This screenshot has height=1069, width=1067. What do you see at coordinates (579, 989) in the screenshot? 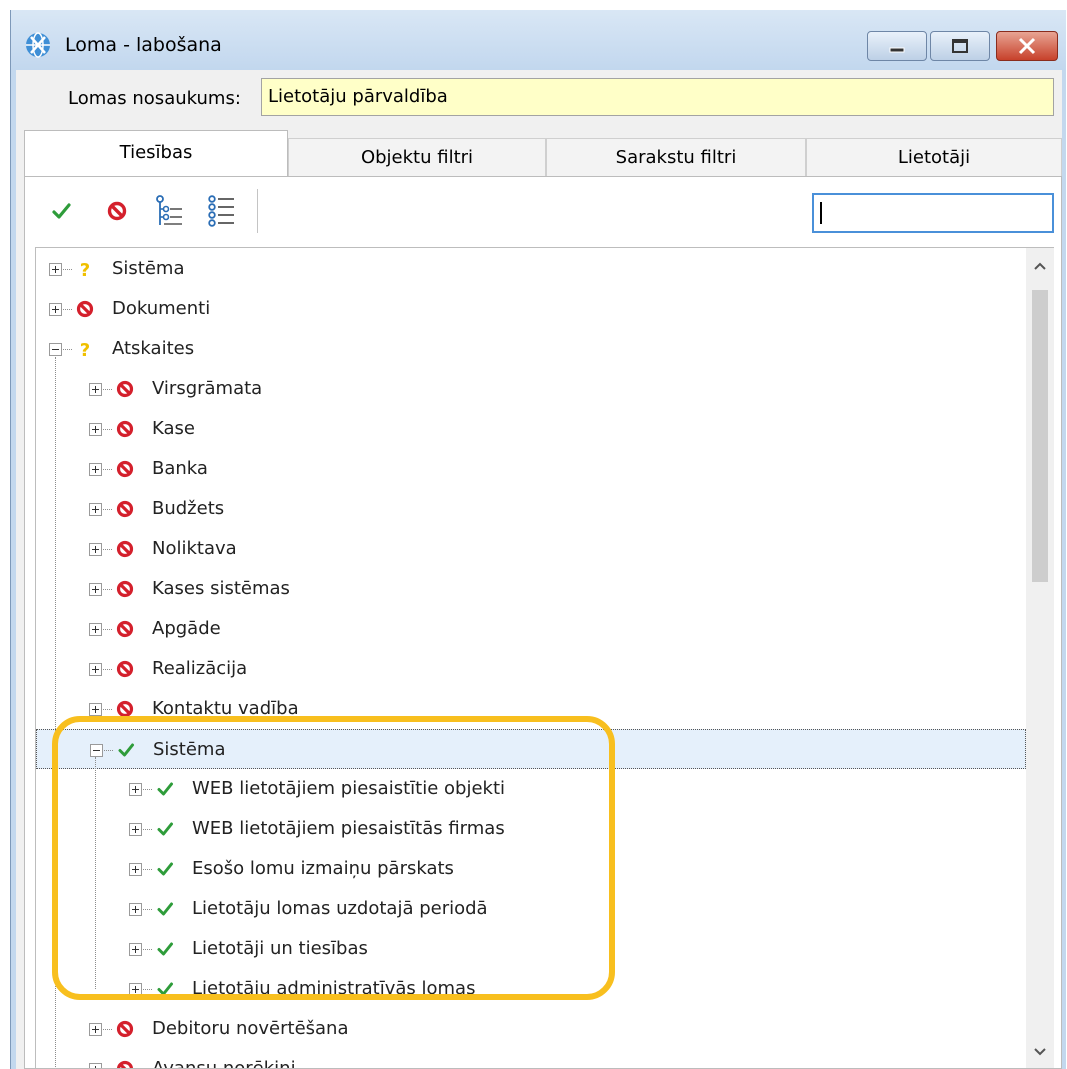
I see `tree-item: Lietotāju administratīvās lomas` at bounding box center [579, 989].